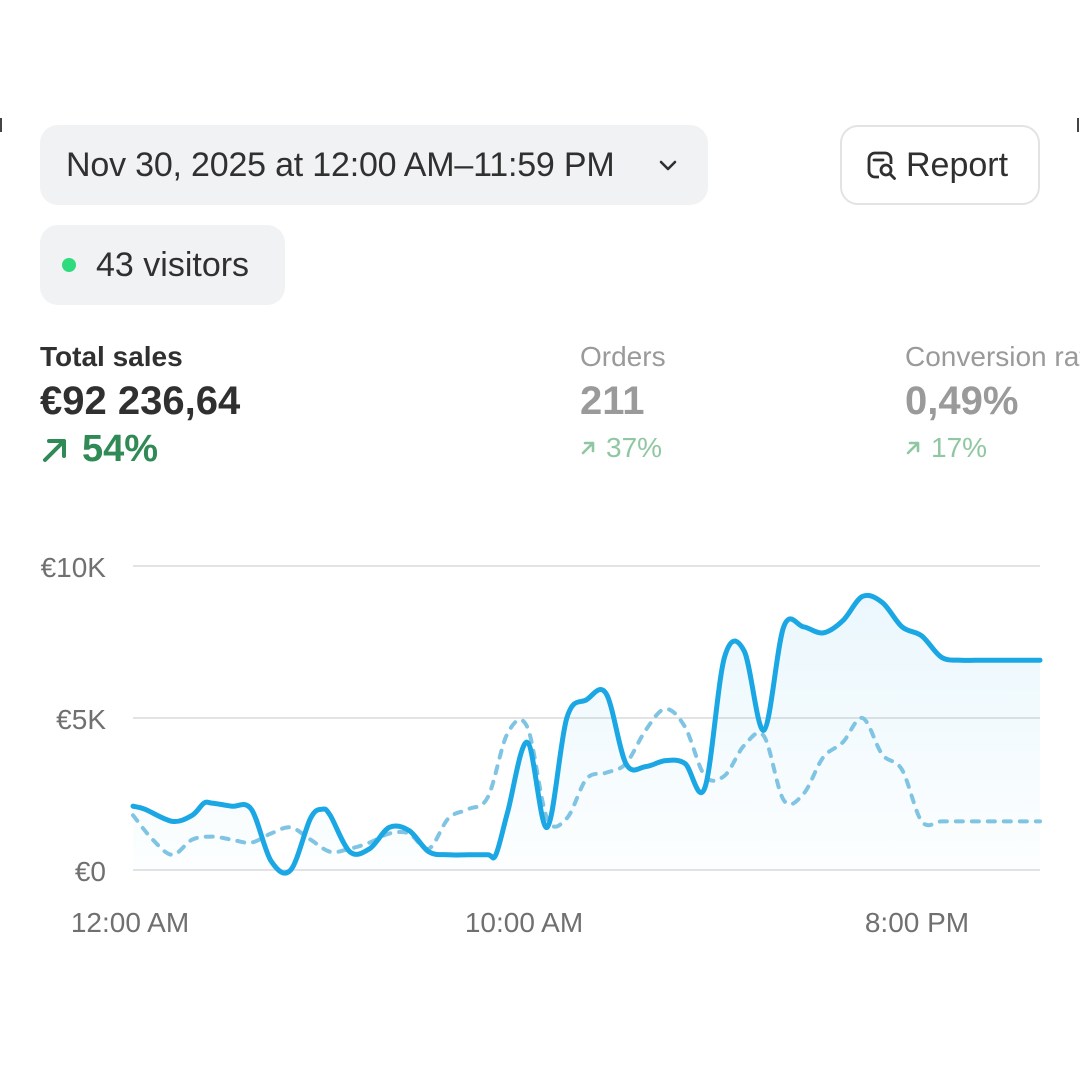 The width and height of the screenshot is (1080, 1080). Describe the element at coordinates (1, 125) in the screenshot. I see `edge-mark-left` at that location.